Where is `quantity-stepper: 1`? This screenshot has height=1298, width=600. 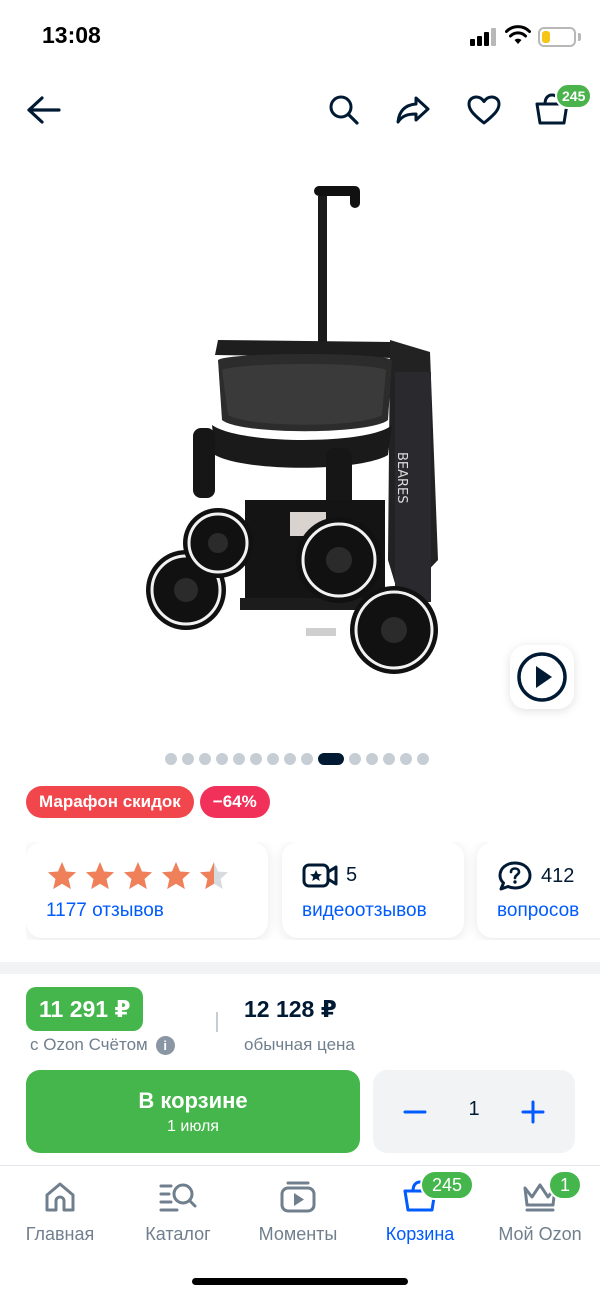
quantity-stepper: 1 is located at coordinates (474, 1111).